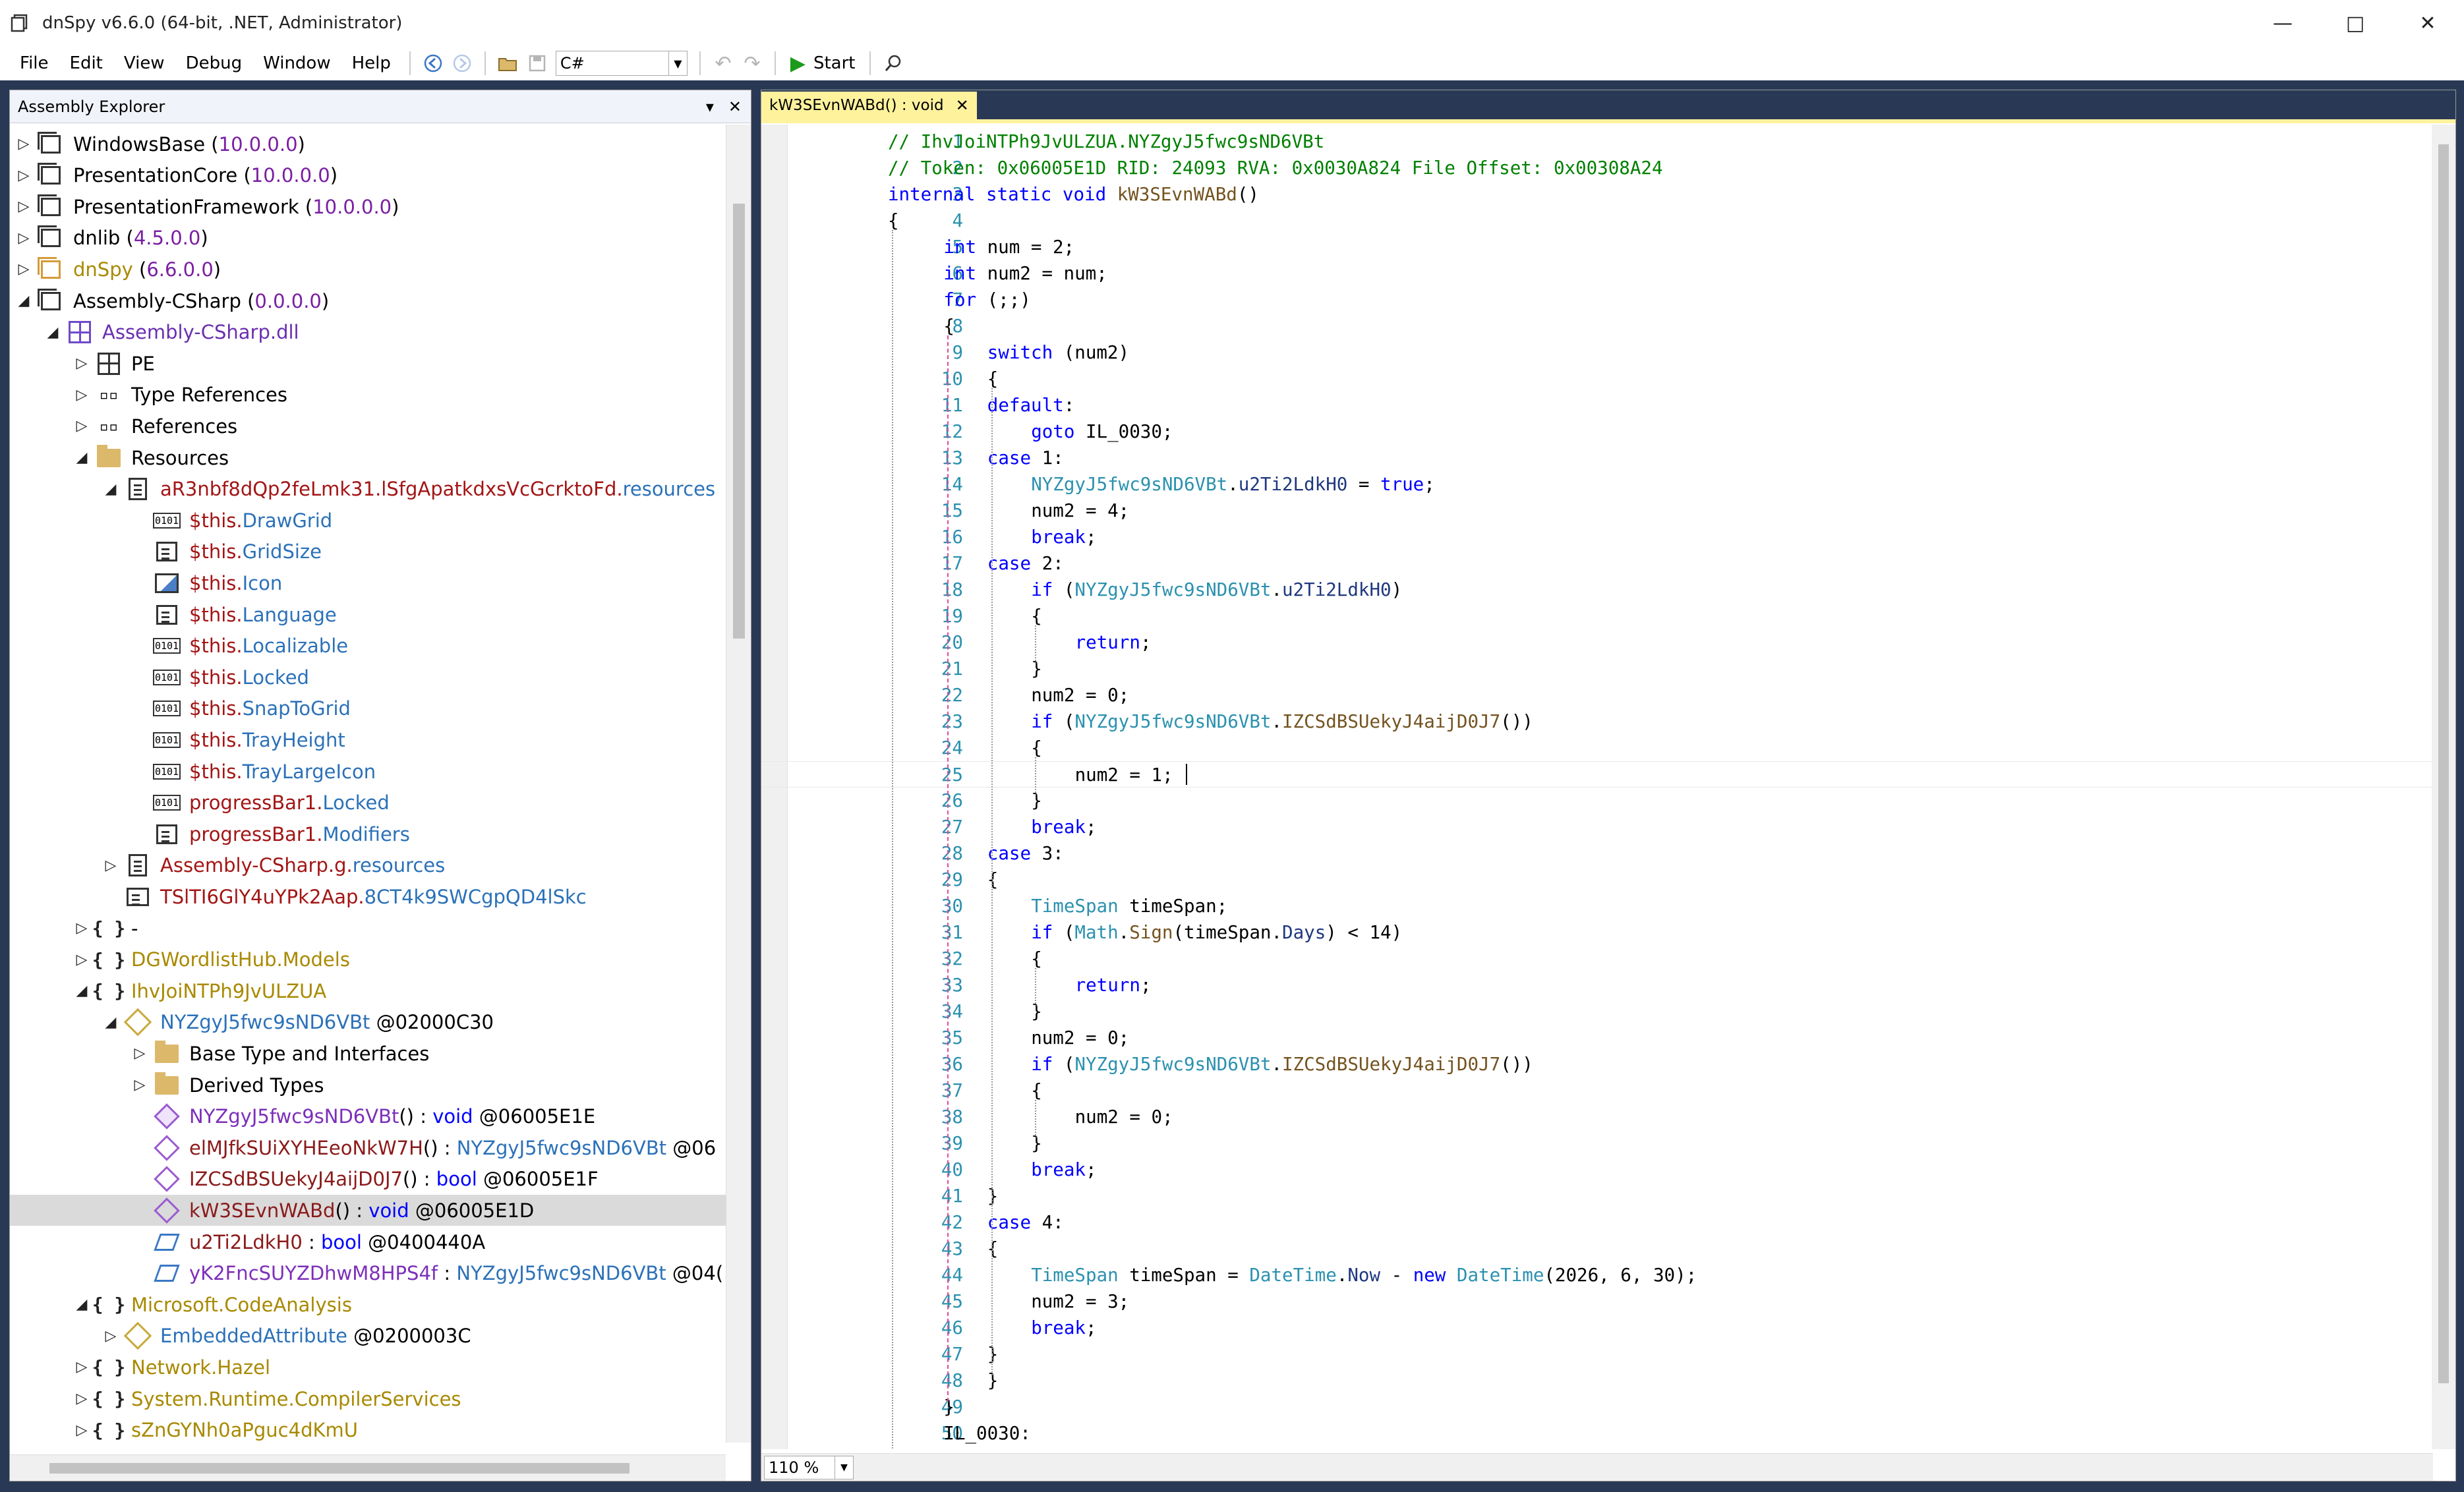 The image size is (2464, 1492). What do you see at coordinates (462, 63) in the screenshot?
I see `forward-icon` at bounding box center [462, 63].